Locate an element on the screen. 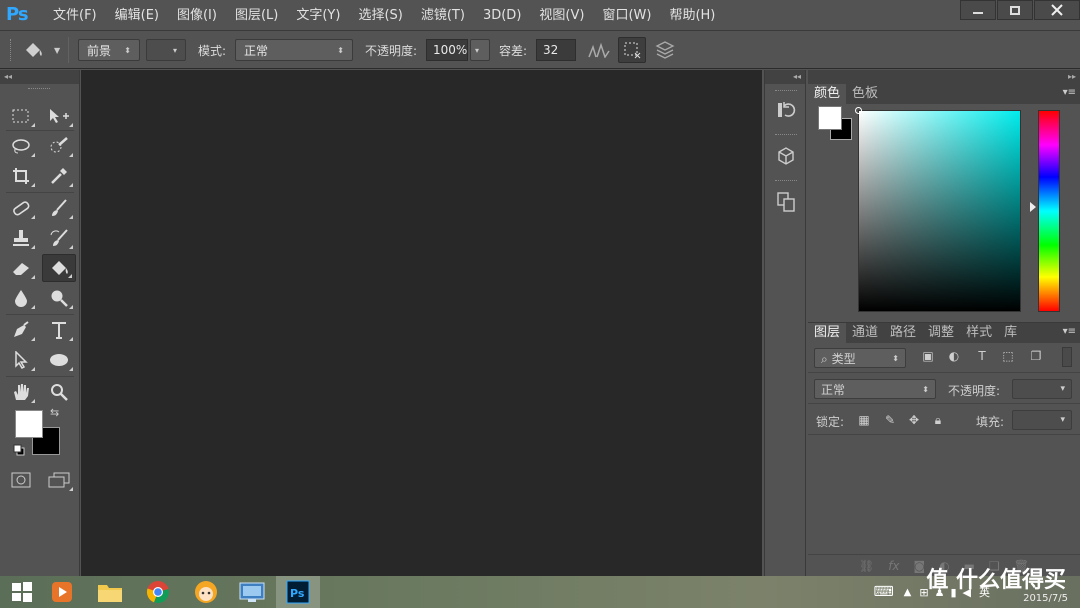 This screenshot has width=1080, height=608. hue-slider is located at coordinates (1049, 211).